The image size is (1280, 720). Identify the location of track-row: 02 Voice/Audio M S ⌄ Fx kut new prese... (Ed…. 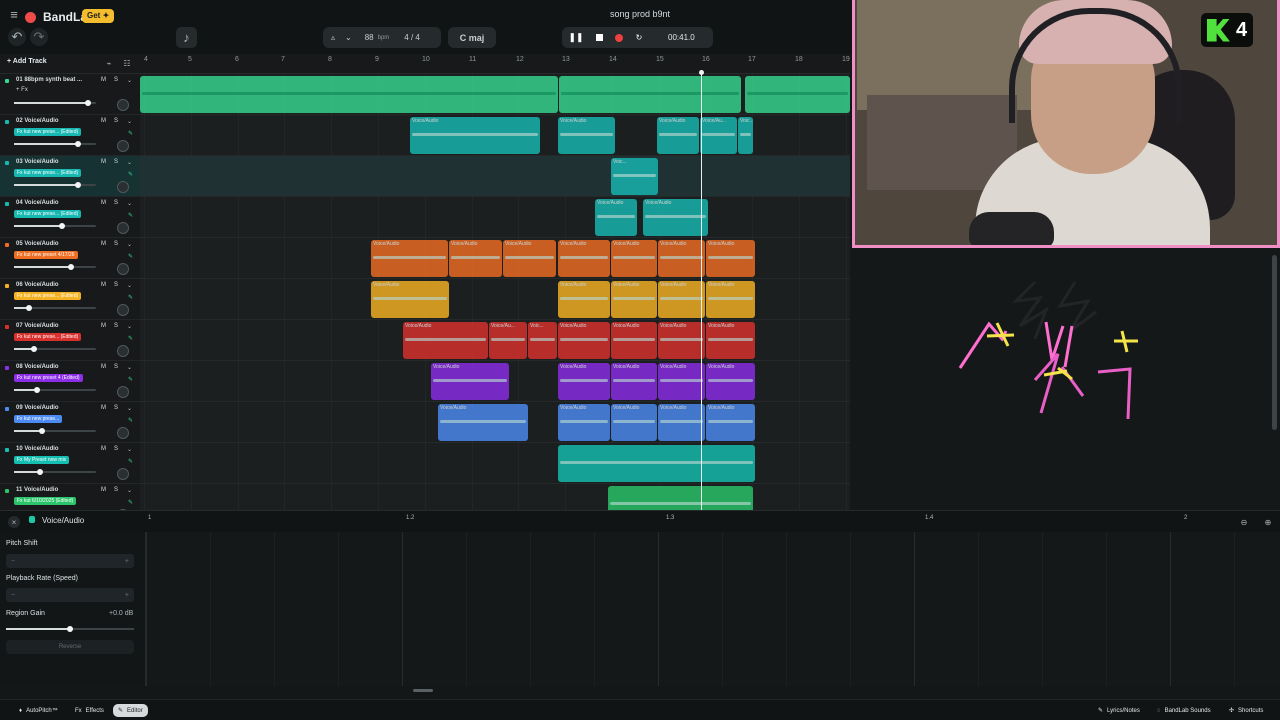
(70, 135).